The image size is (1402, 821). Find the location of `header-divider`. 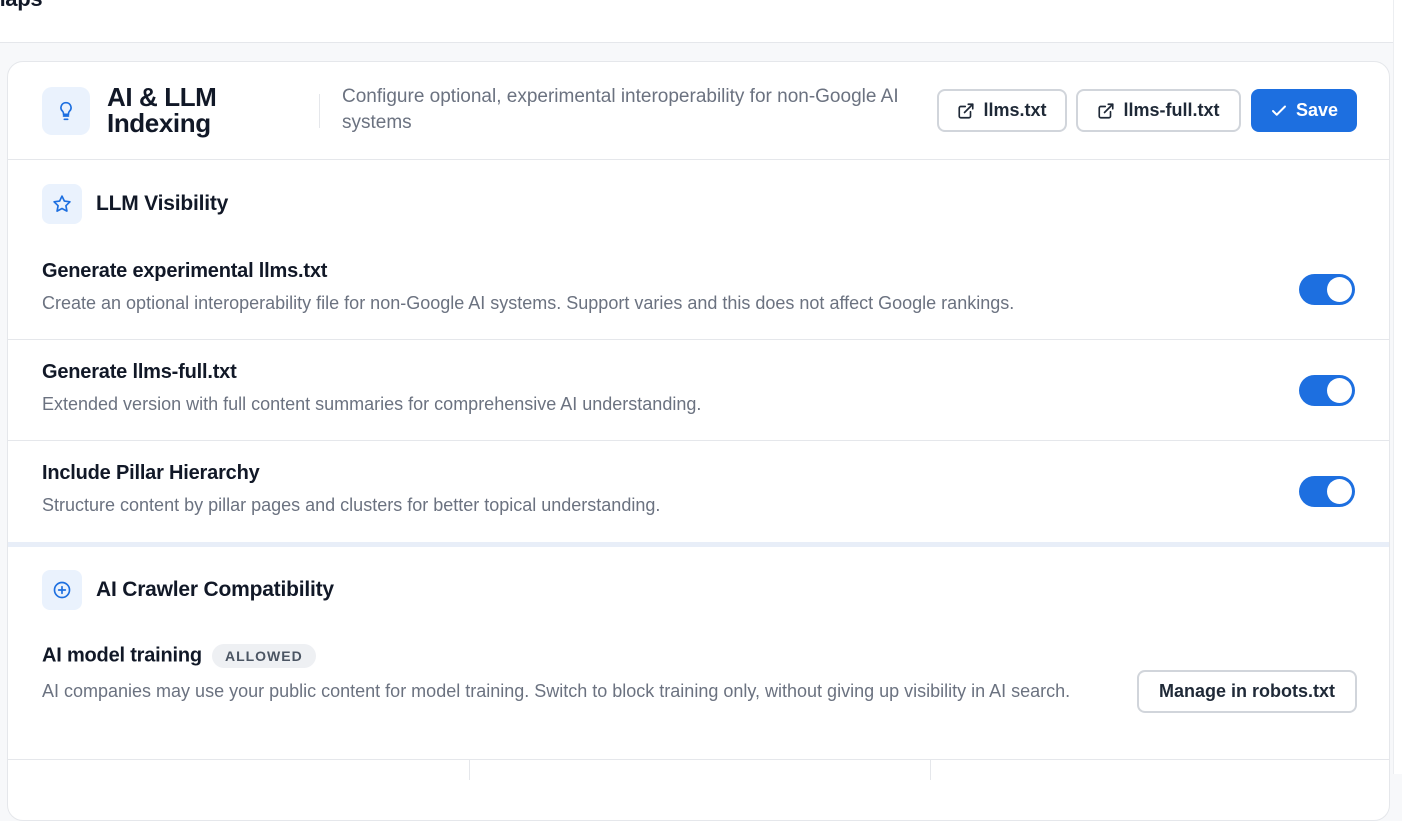

header-divider is located at coordinates (319, 111).